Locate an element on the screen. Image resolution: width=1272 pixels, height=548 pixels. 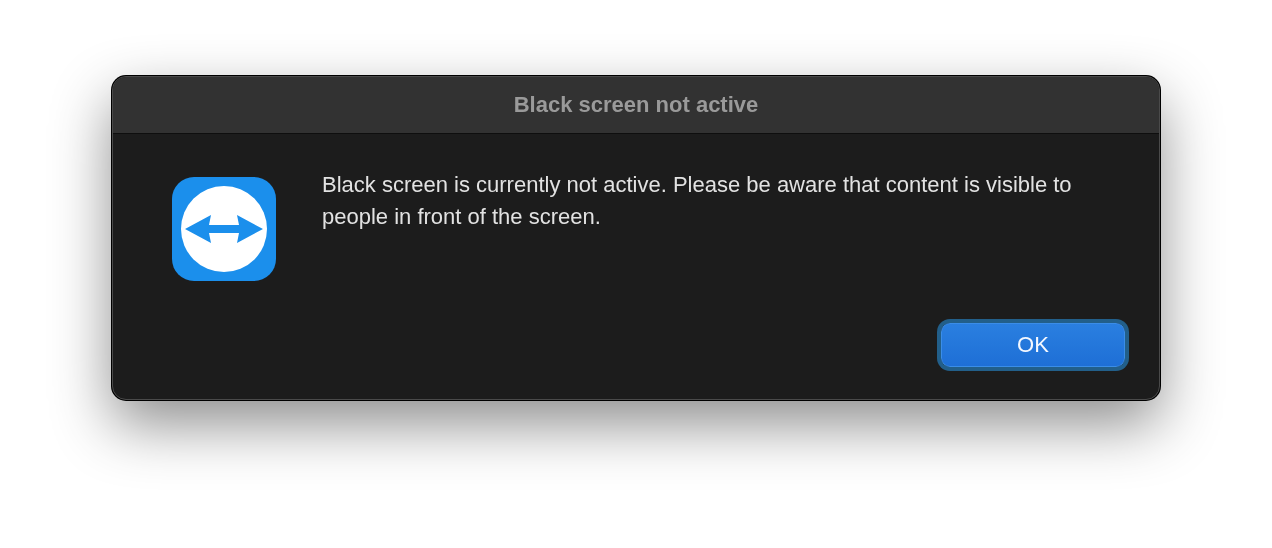
message-text: Black screen is currently not active. Please be aware that content is visible to people in front of the screen. is located at coordinates (697, 201).